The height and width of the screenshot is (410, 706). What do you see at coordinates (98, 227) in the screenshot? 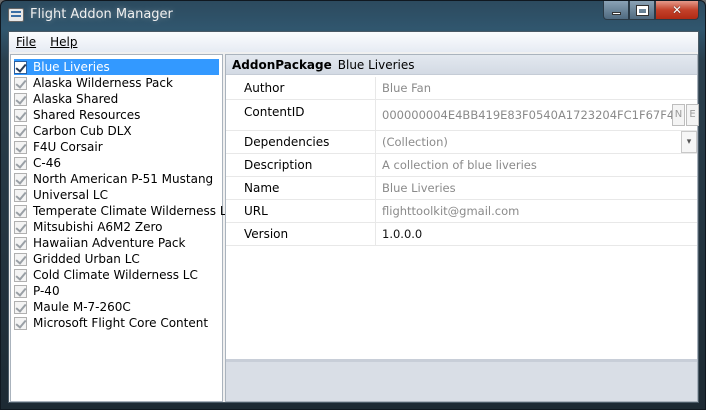
I see `addon-label: Mitsubishi A6M2 Zero` at bounding box center [98, 227].